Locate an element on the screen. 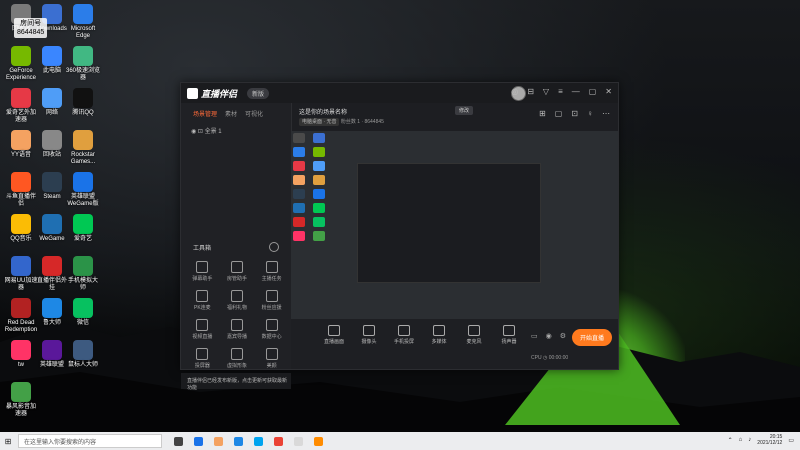  task-view-icon is located at coordinates (178, 441).